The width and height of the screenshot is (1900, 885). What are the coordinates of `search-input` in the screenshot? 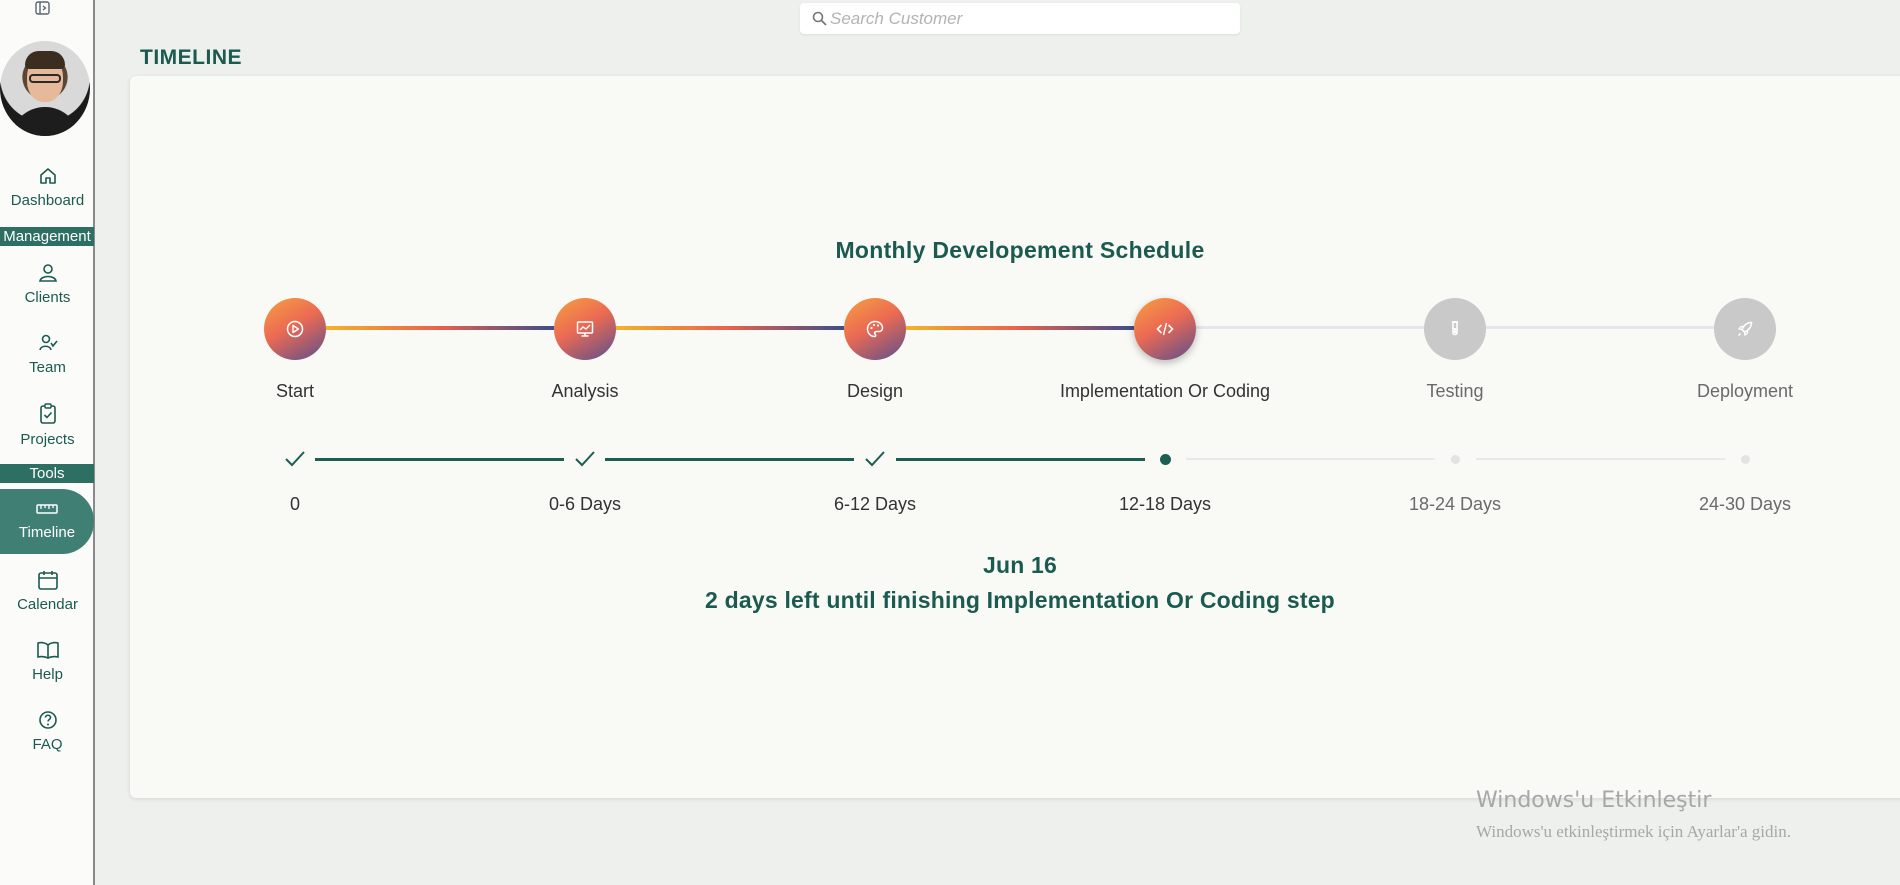 It's located at (1030, 19).